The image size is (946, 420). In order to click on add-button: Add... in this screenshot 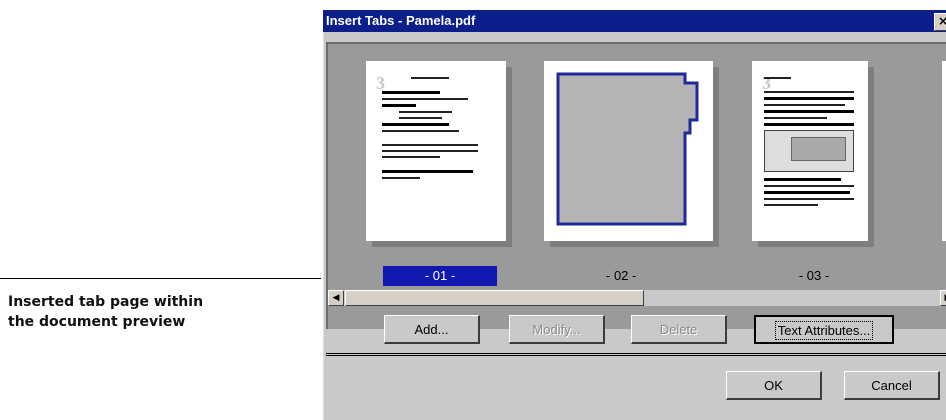, I will do `click(432, 329)`.